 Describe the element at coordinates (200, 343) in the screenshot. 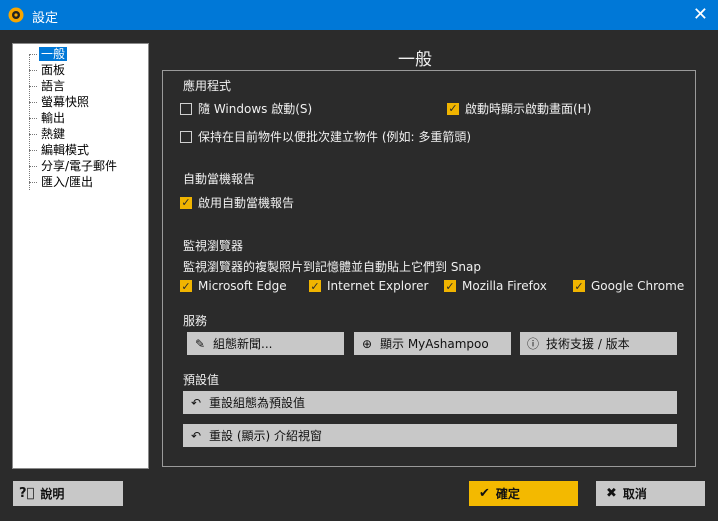

I see `pencil-icon: ✎` at that location.